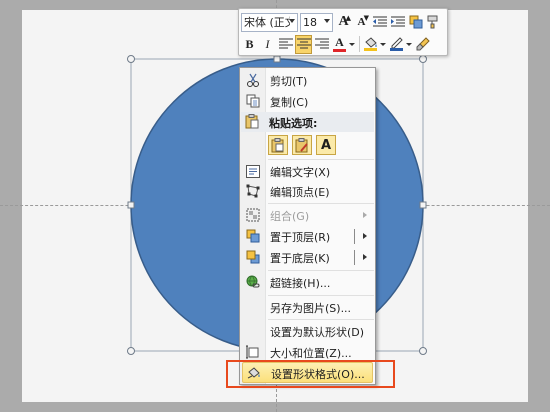 The image size is (550, 412). What do you see at coordinates (409, 44) in the screenshot?
I see `shape-outline-dropdown` at bounding box center [409, 44].